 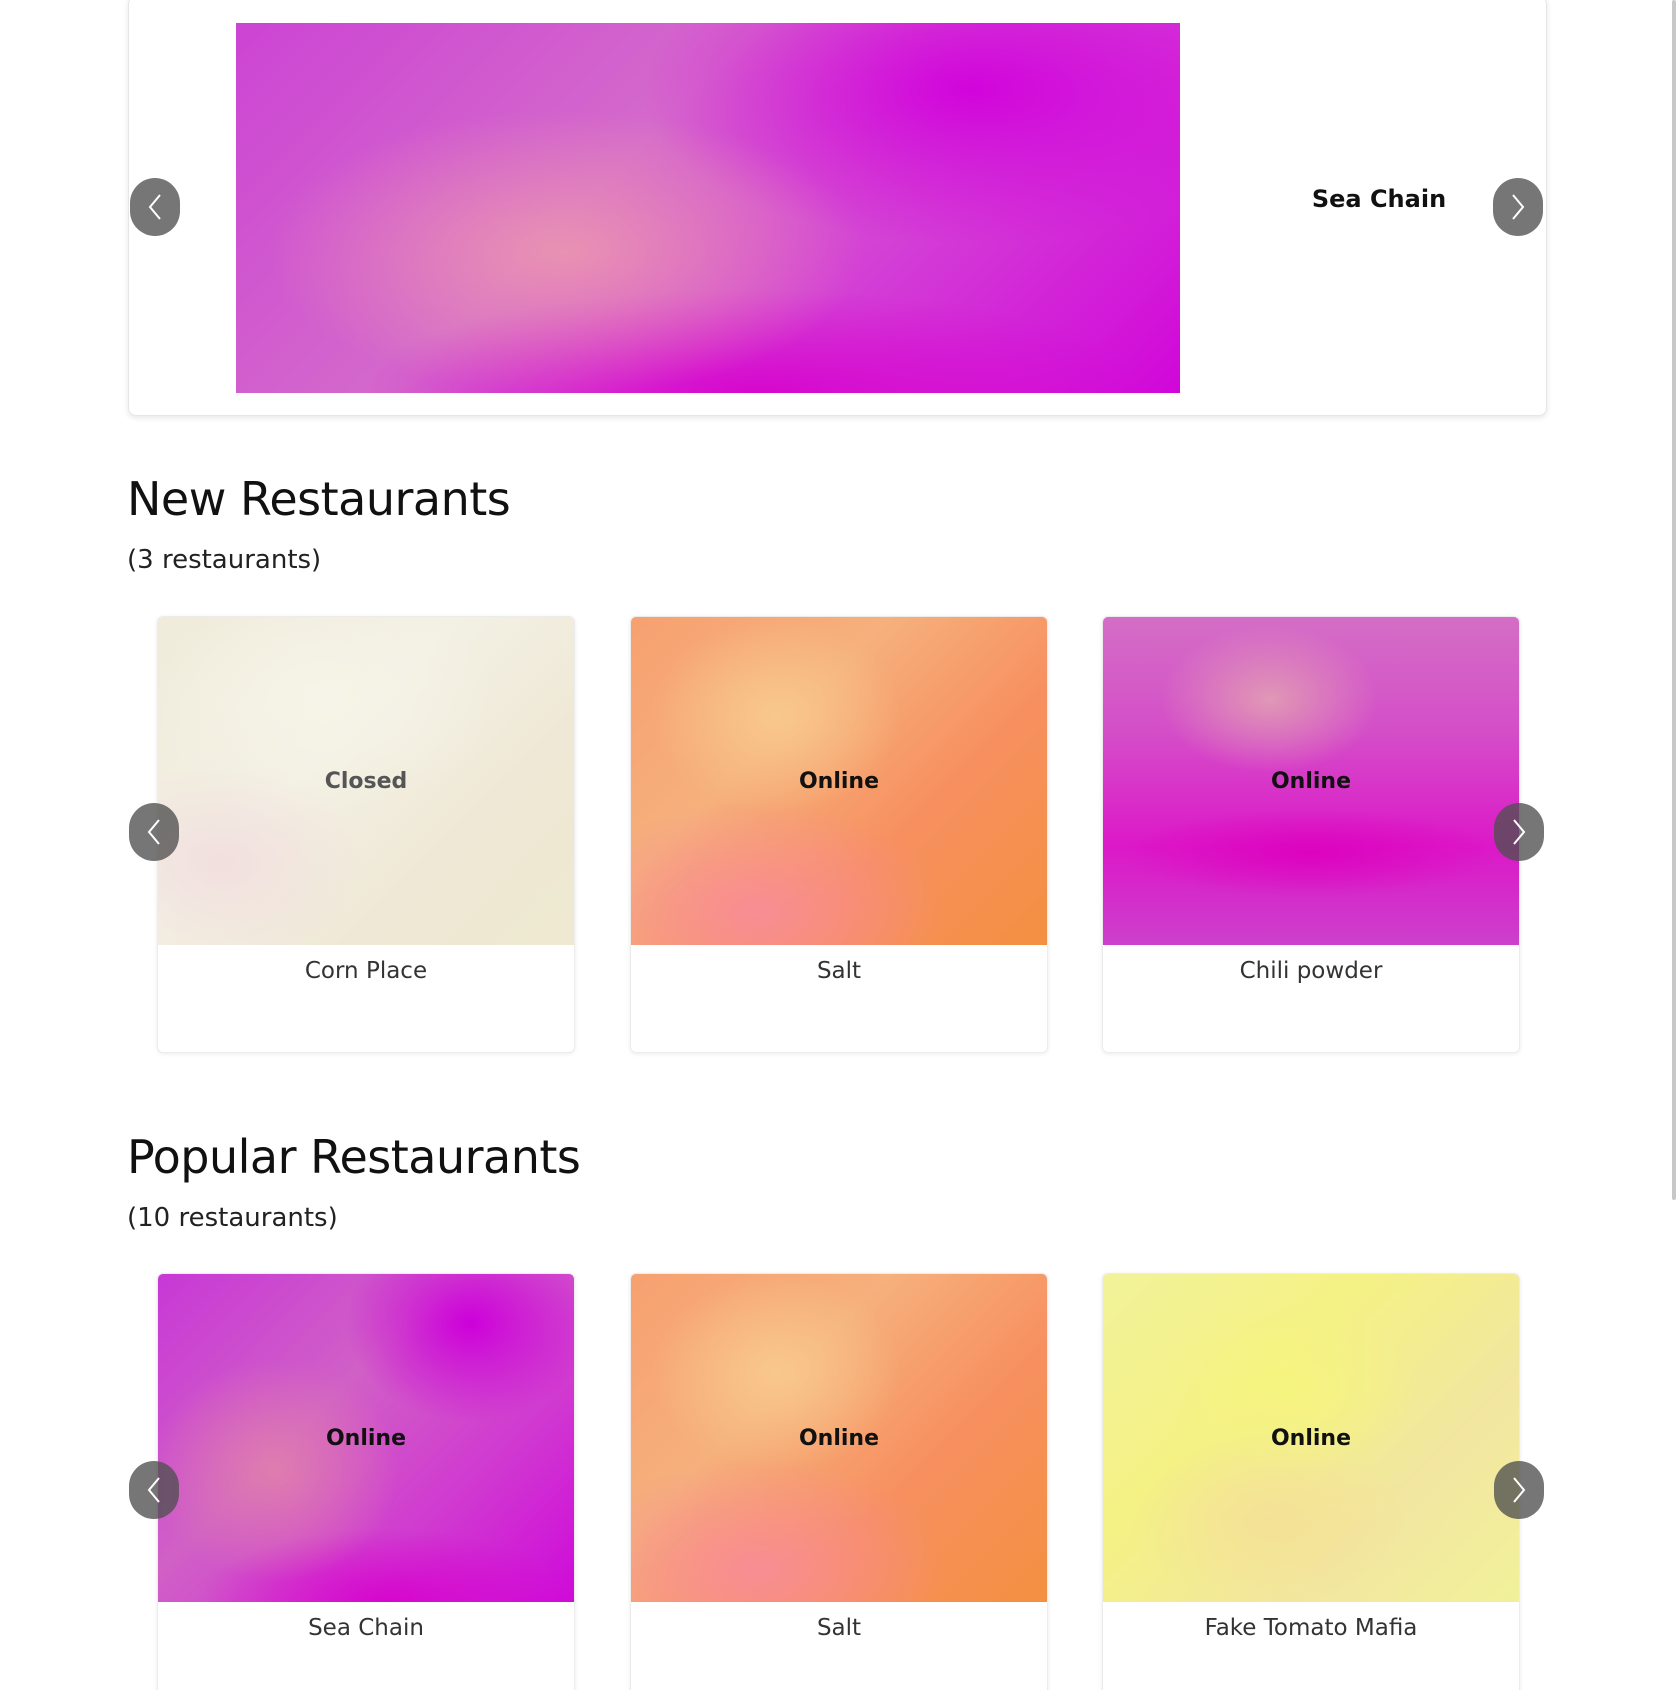 What do you see at coordinates (366, 971) in the screenshot?
I see `restaurant-name: Corn Place` at bounding box center [366, 971].